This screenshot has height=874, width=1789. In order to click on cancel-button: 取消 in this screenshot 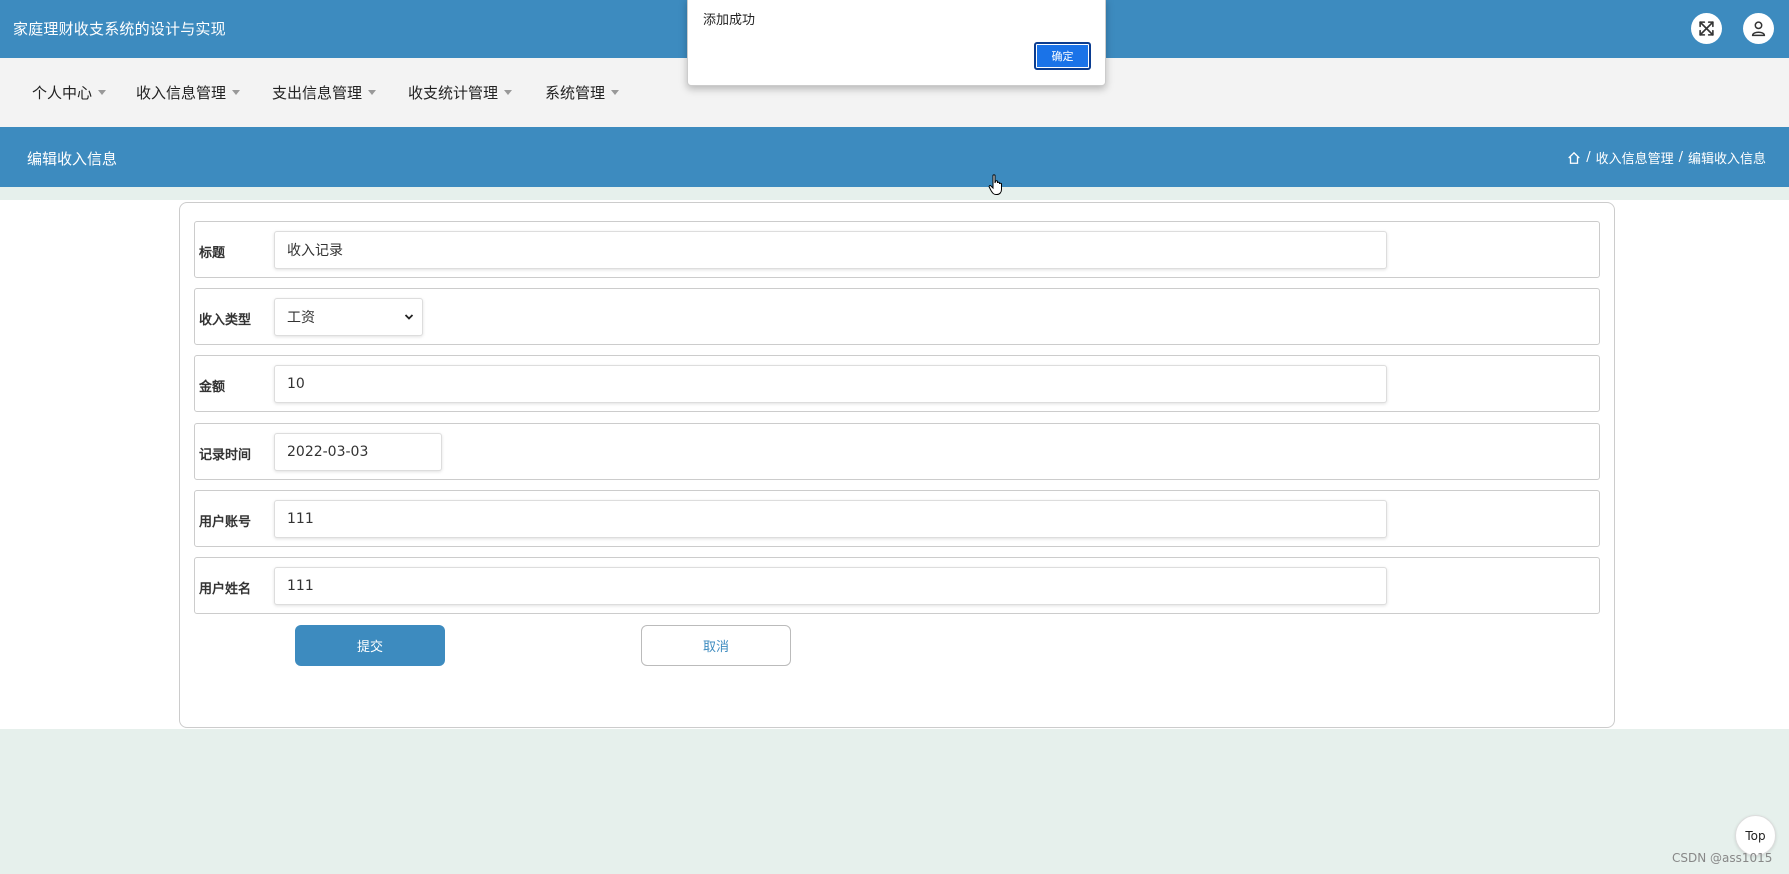, I will do `click(716, 645)`.